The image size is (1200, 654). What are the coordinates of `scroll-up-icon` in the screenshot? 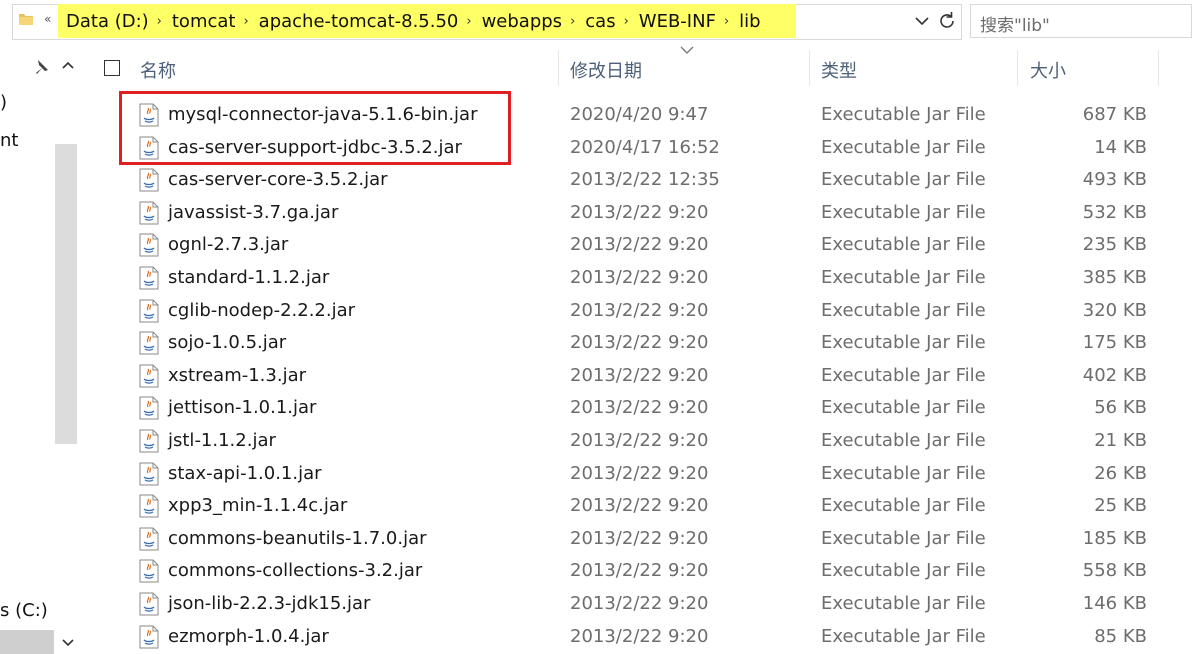 It's located at (68, 66).